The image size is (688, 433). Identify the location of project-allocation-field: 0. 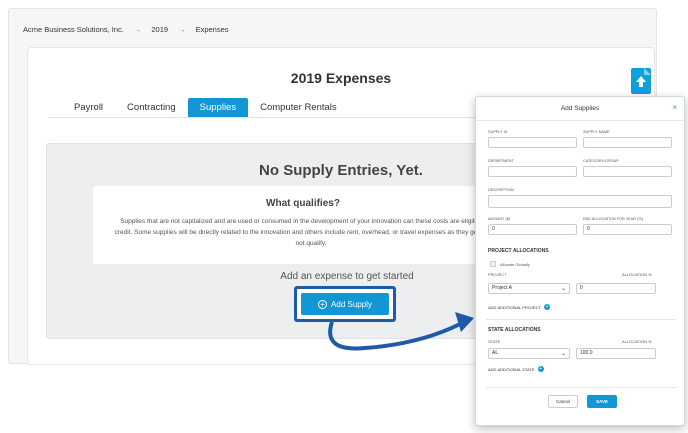
(616, 288).